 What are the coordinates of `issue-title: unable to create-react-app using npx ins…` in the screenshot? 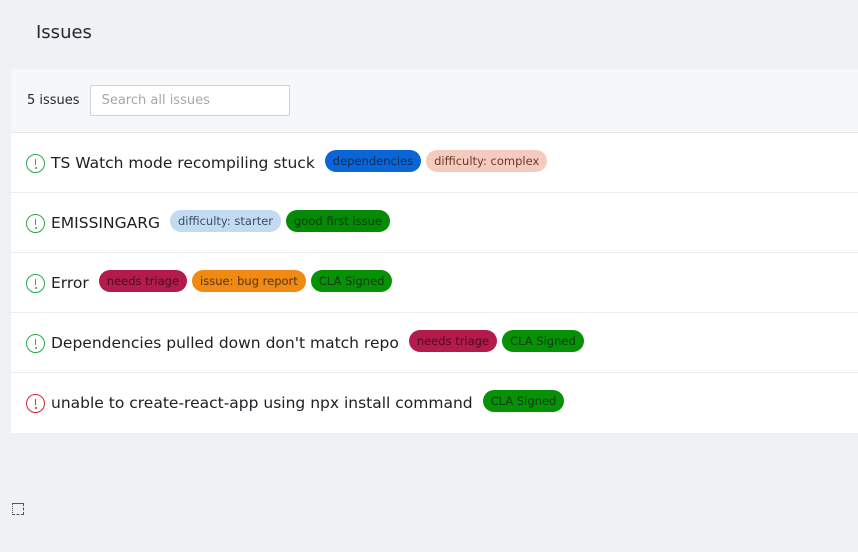 It's located at (262, 403).